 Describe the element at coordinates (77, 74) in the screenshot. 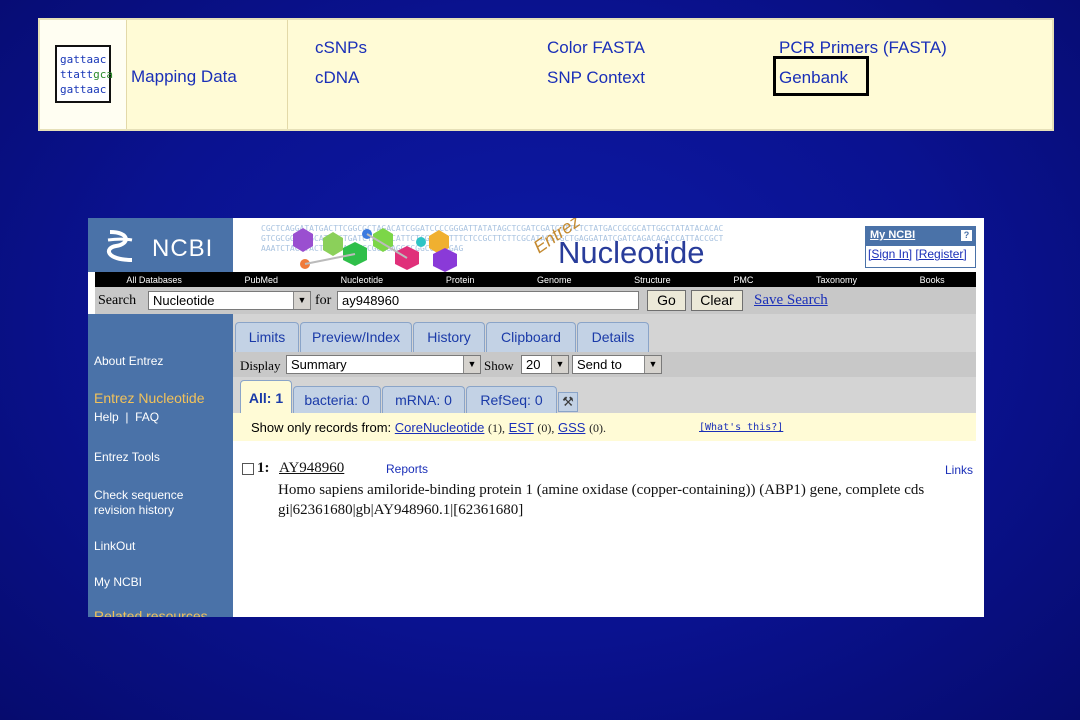

I see `logo-line-2a: ttatt` at that location.